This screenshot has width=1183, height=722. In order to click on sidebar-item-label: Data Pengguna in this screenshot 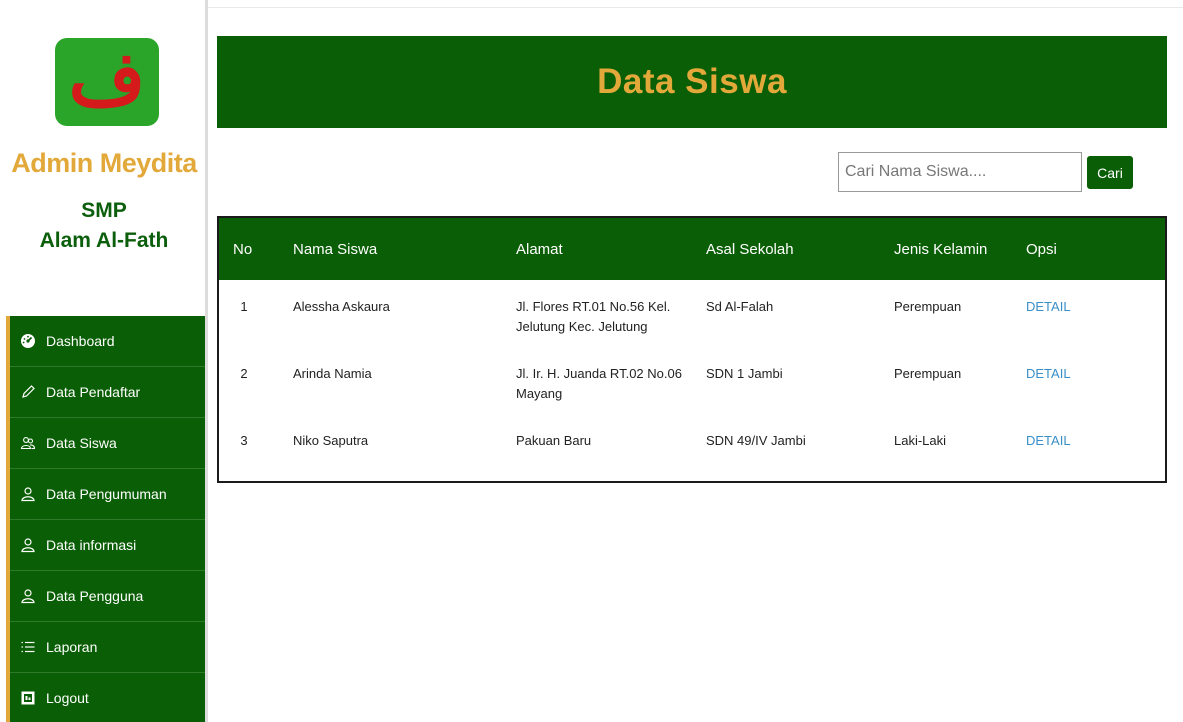, I will do `click(95, 596)`.